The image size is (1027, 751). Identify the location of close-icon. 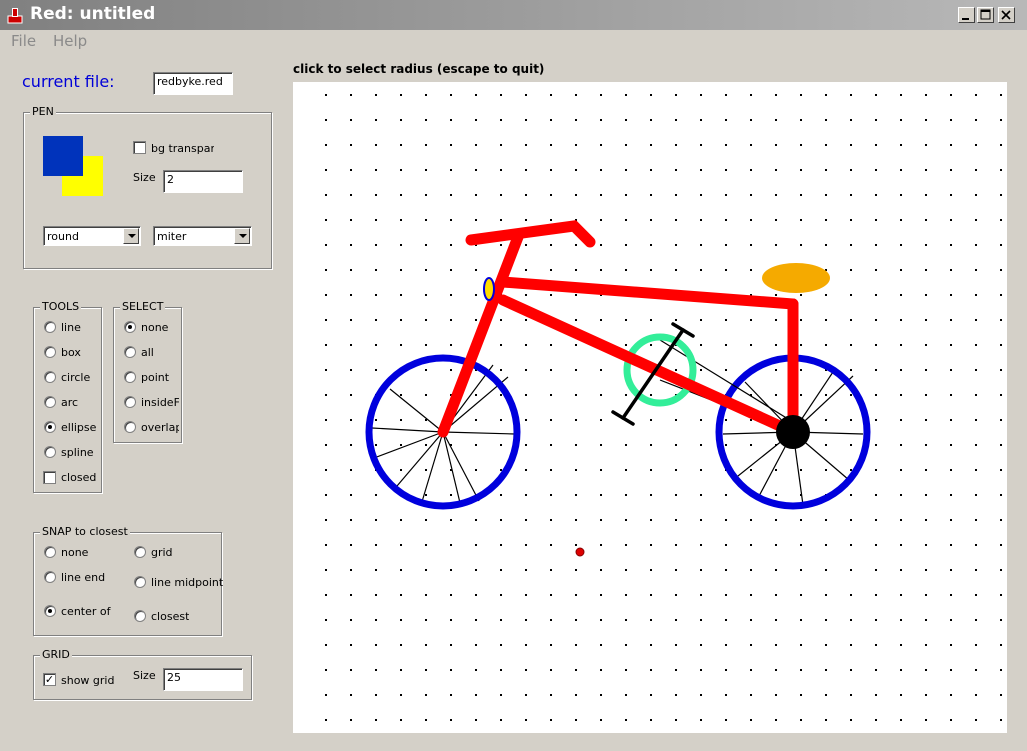
(1006, 15).